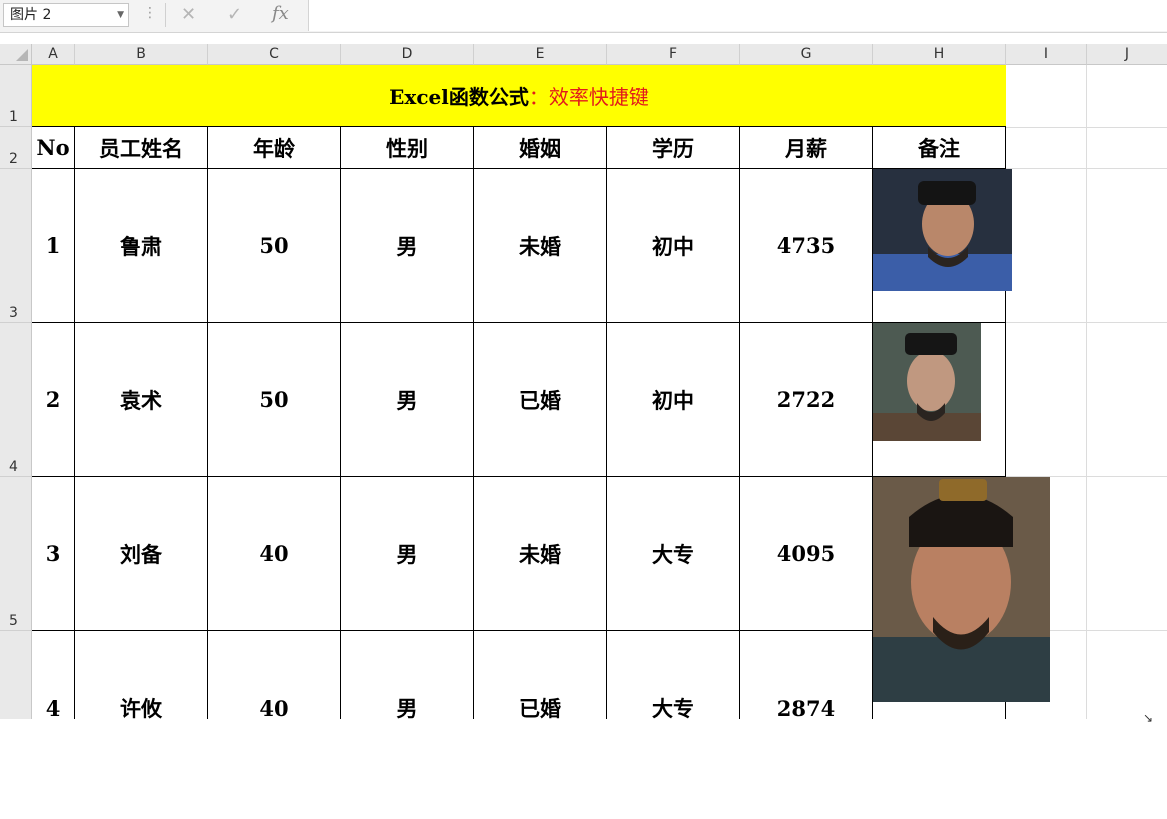 This screenshot has height=819, width=1167. I want to click on name-box: 图片 2 ▼, so click(66, 15).